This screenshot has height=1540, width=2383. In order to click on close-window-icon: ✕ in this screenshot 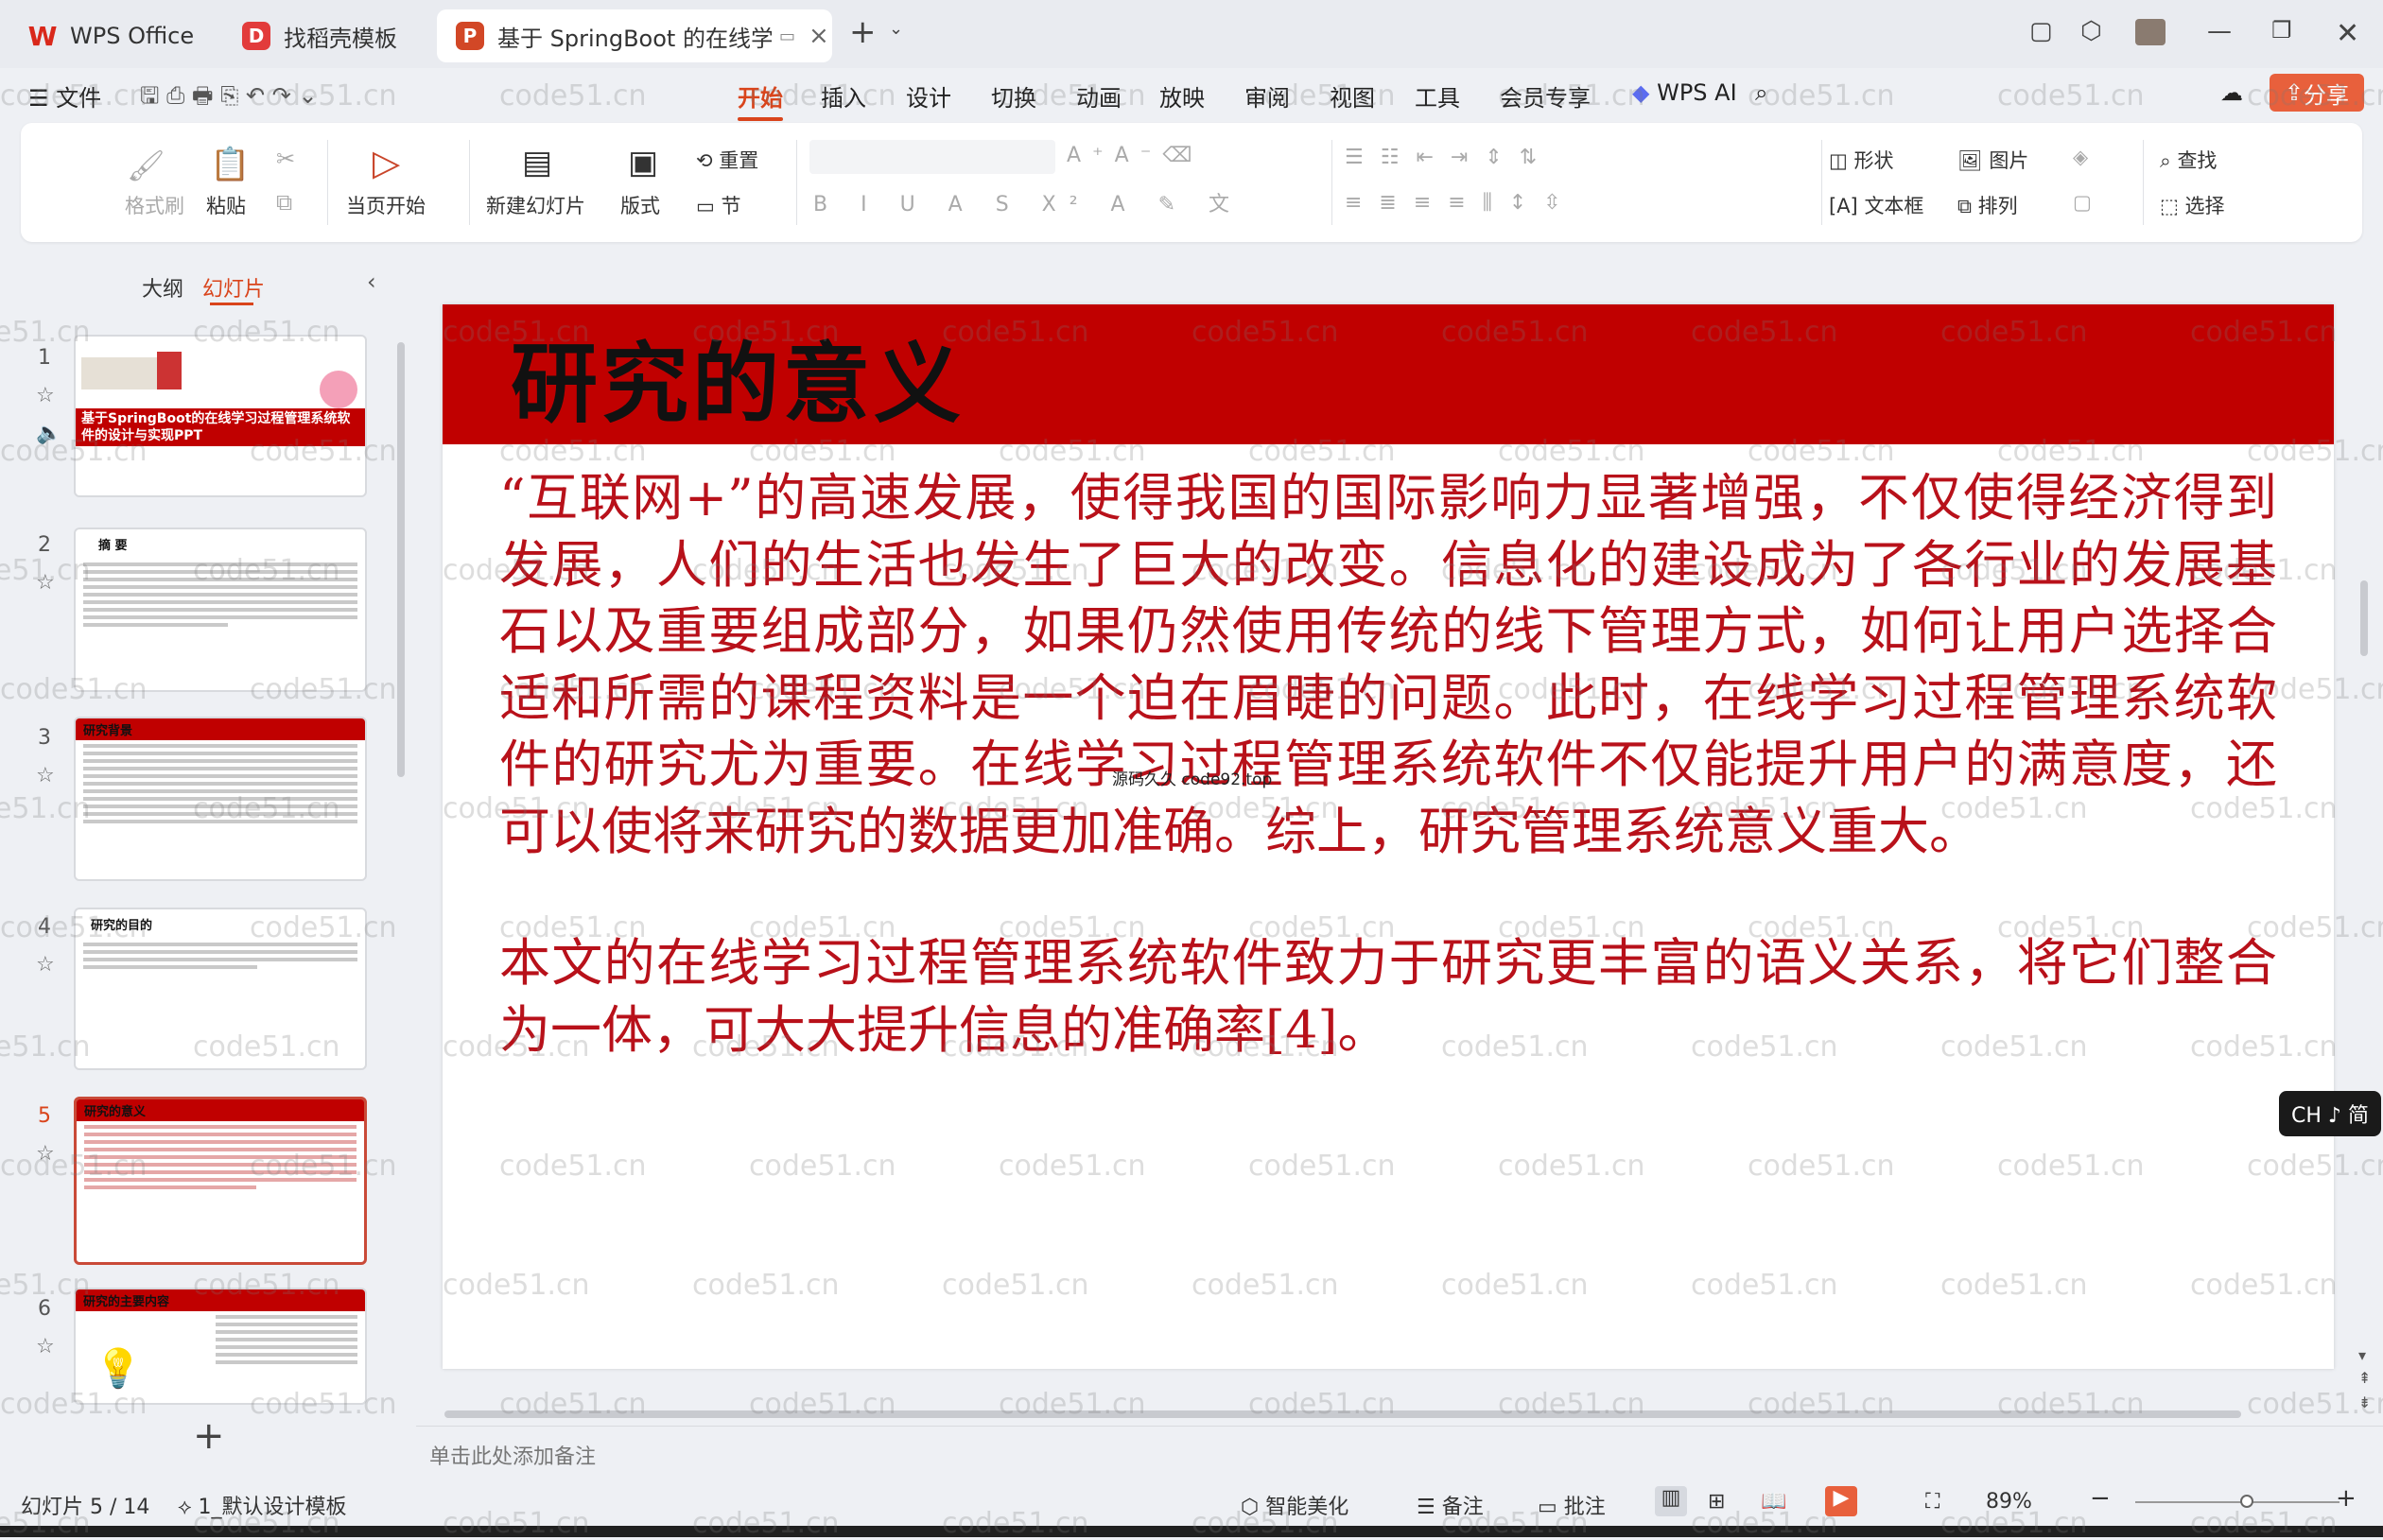, I will do `click(2347, 33)`.